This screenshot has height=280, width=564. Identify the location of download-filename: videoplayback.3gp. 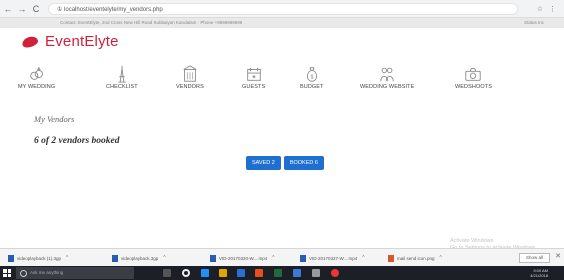
(140, 258).